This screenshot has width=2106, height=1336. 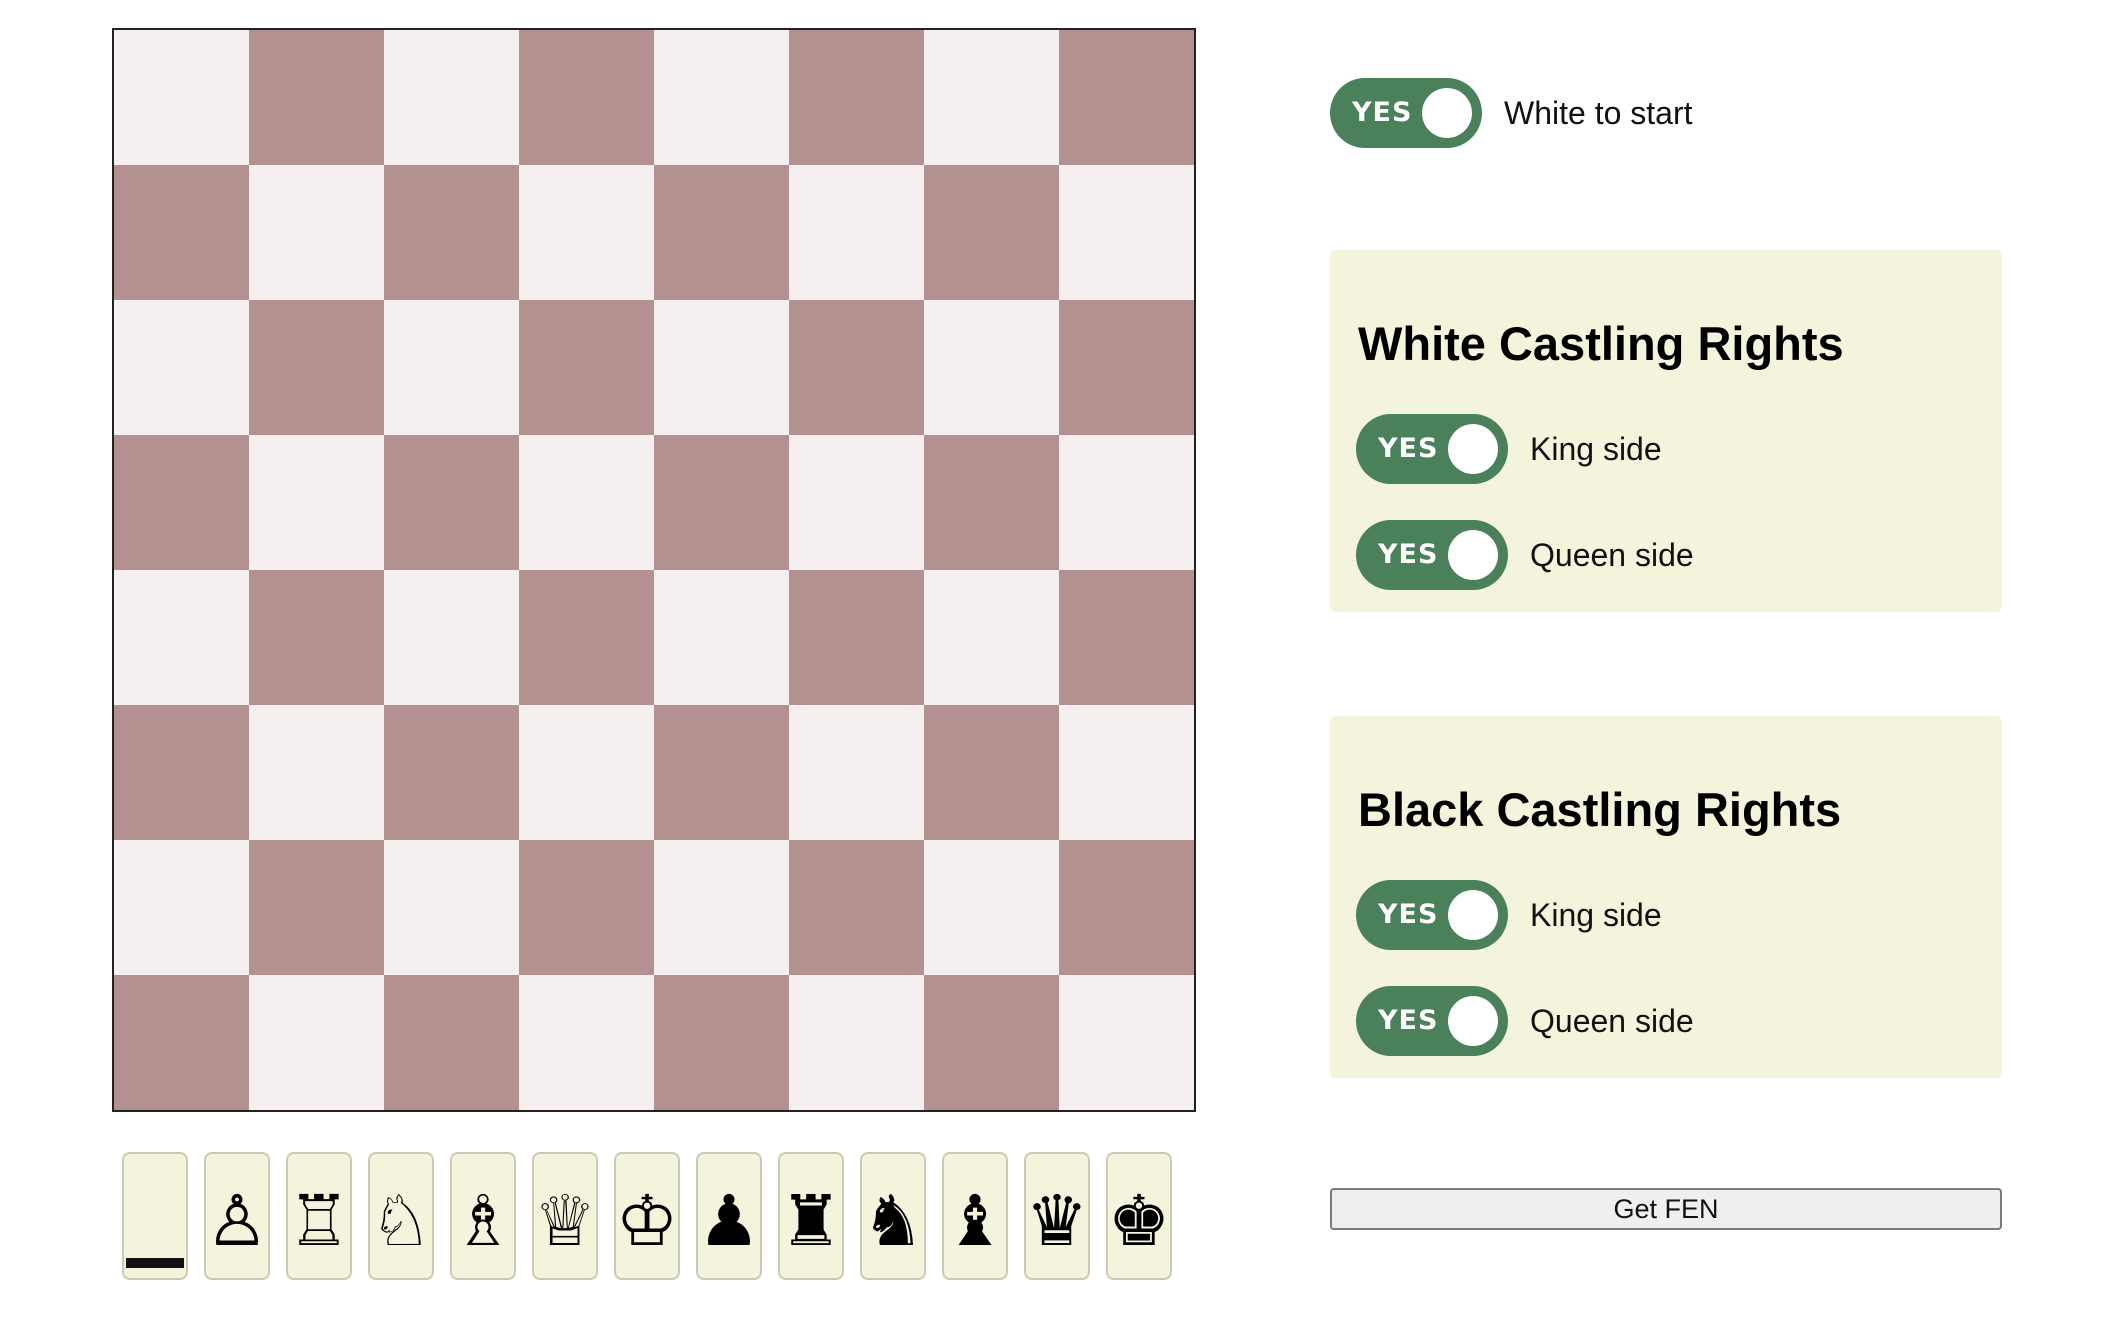 What do you see at coordinates (1596, 914) in the screenshot?
I see `black-king-side-label: King side` at bounding box center [1596, 914].